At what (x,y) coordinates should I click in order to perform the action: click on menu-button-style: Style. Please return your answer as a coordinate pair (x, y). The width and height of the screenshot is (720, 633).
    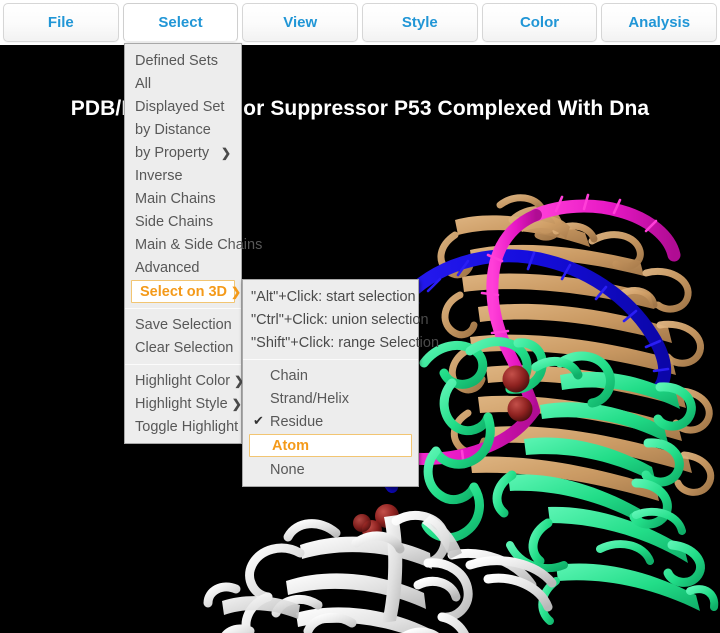
    Looking at the image, I should click on (420, 22).